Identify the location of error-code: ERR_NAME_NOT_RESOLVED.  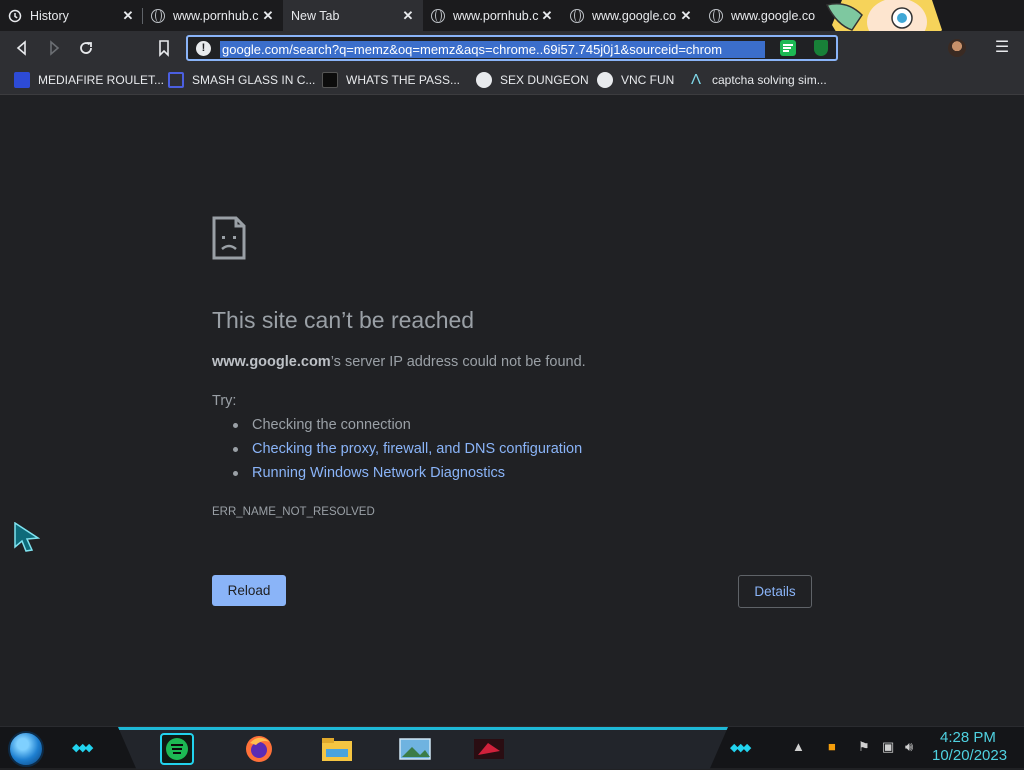
(293, 512).